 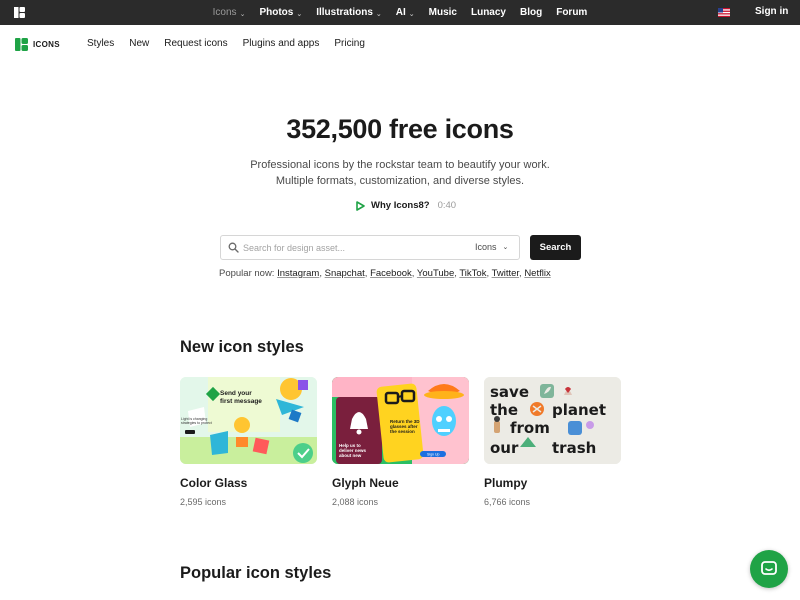 I want to click on top-nav-item-icons: Icons ⌄, so click(x=229, y=12).